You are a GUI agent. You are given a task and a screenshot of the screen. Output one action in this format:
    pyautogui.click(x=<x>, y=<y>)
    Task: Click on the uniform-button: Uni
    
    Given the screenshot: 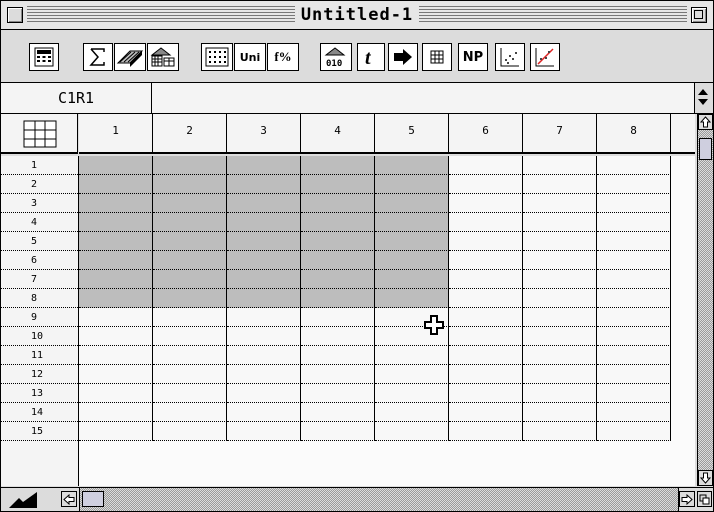 What is the action you would take?
    pyautogui.click(x=250, y=57)
    